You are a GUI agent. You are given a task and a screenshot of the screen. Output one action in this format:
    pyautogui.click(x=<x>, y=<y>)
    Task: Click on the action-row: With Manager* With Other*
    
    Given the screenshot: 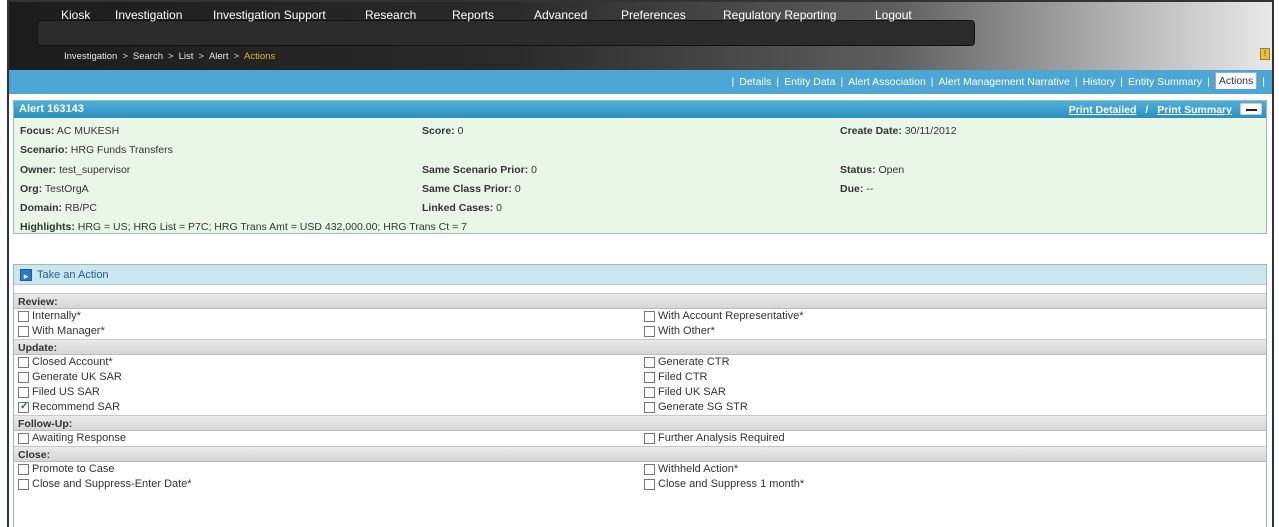 What is the action you would take?
    pyautogui.click(x=640, y=331)
    